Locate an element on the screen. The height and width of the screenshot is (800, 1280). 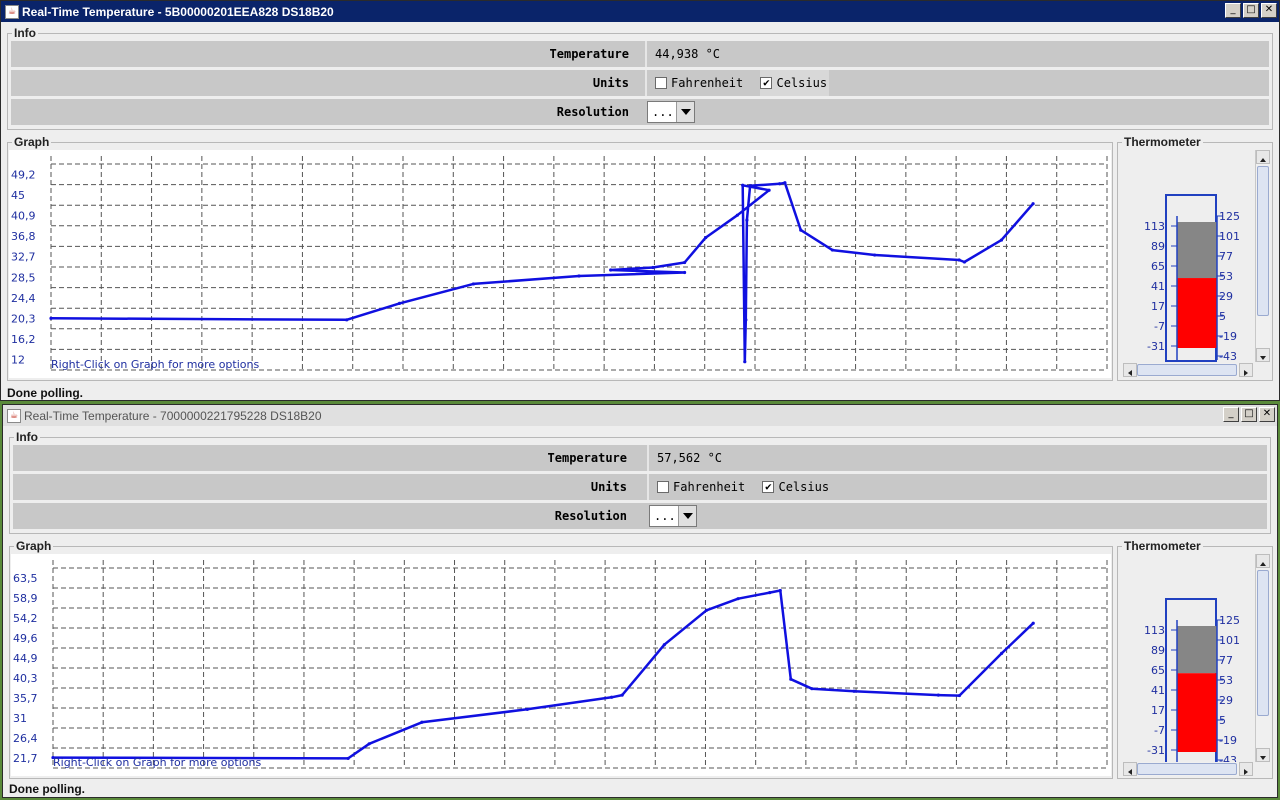
celsius-label: Celsius is located at coordinates (802, 83).